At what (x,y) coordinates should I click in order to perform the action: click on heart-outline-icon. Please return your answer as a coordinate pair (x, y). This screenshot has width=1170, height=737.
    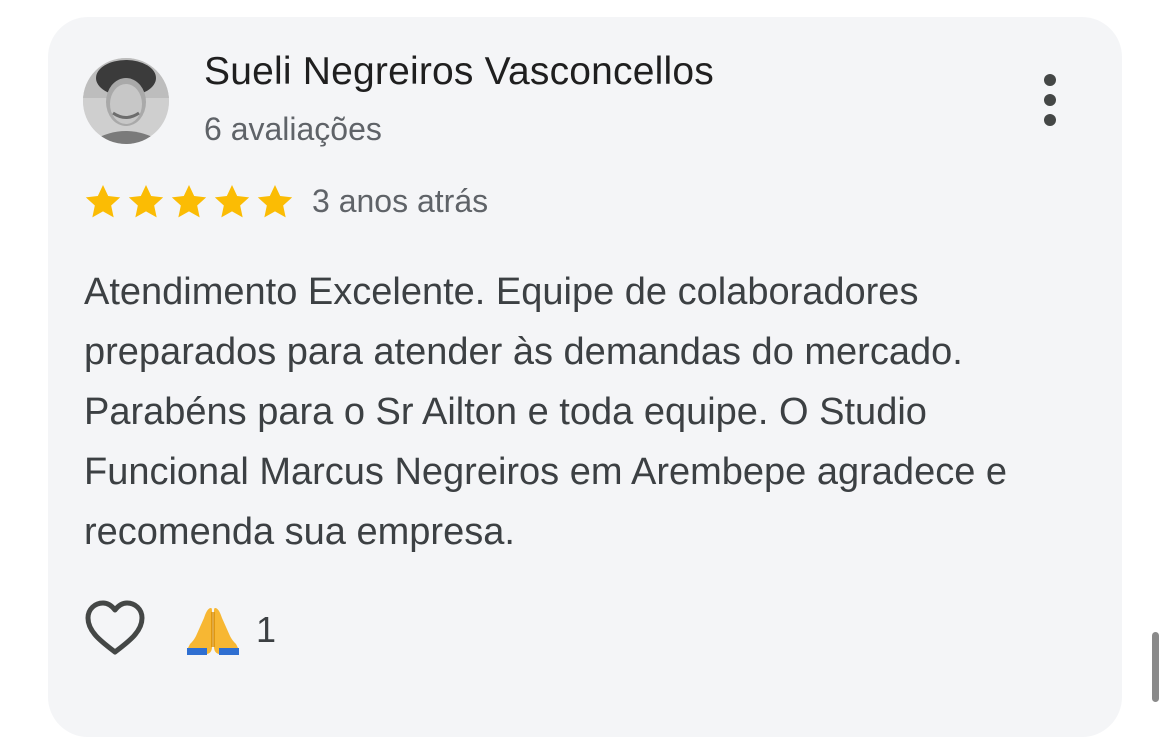
    Looking at the image, I should click on (115, 627).